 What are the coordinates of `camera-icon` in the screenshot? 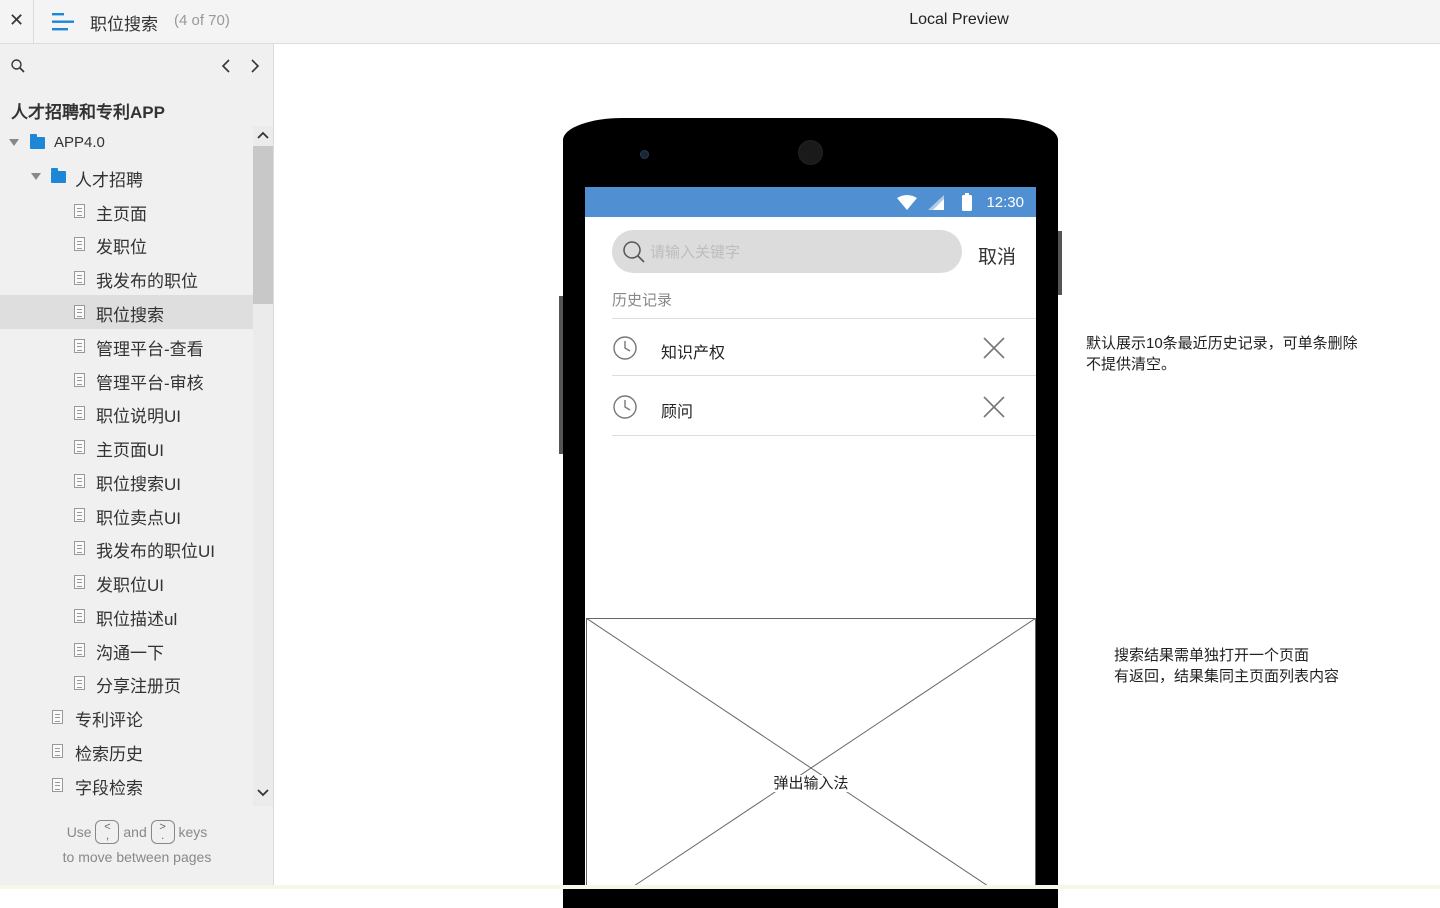 It's located at (644, 154).